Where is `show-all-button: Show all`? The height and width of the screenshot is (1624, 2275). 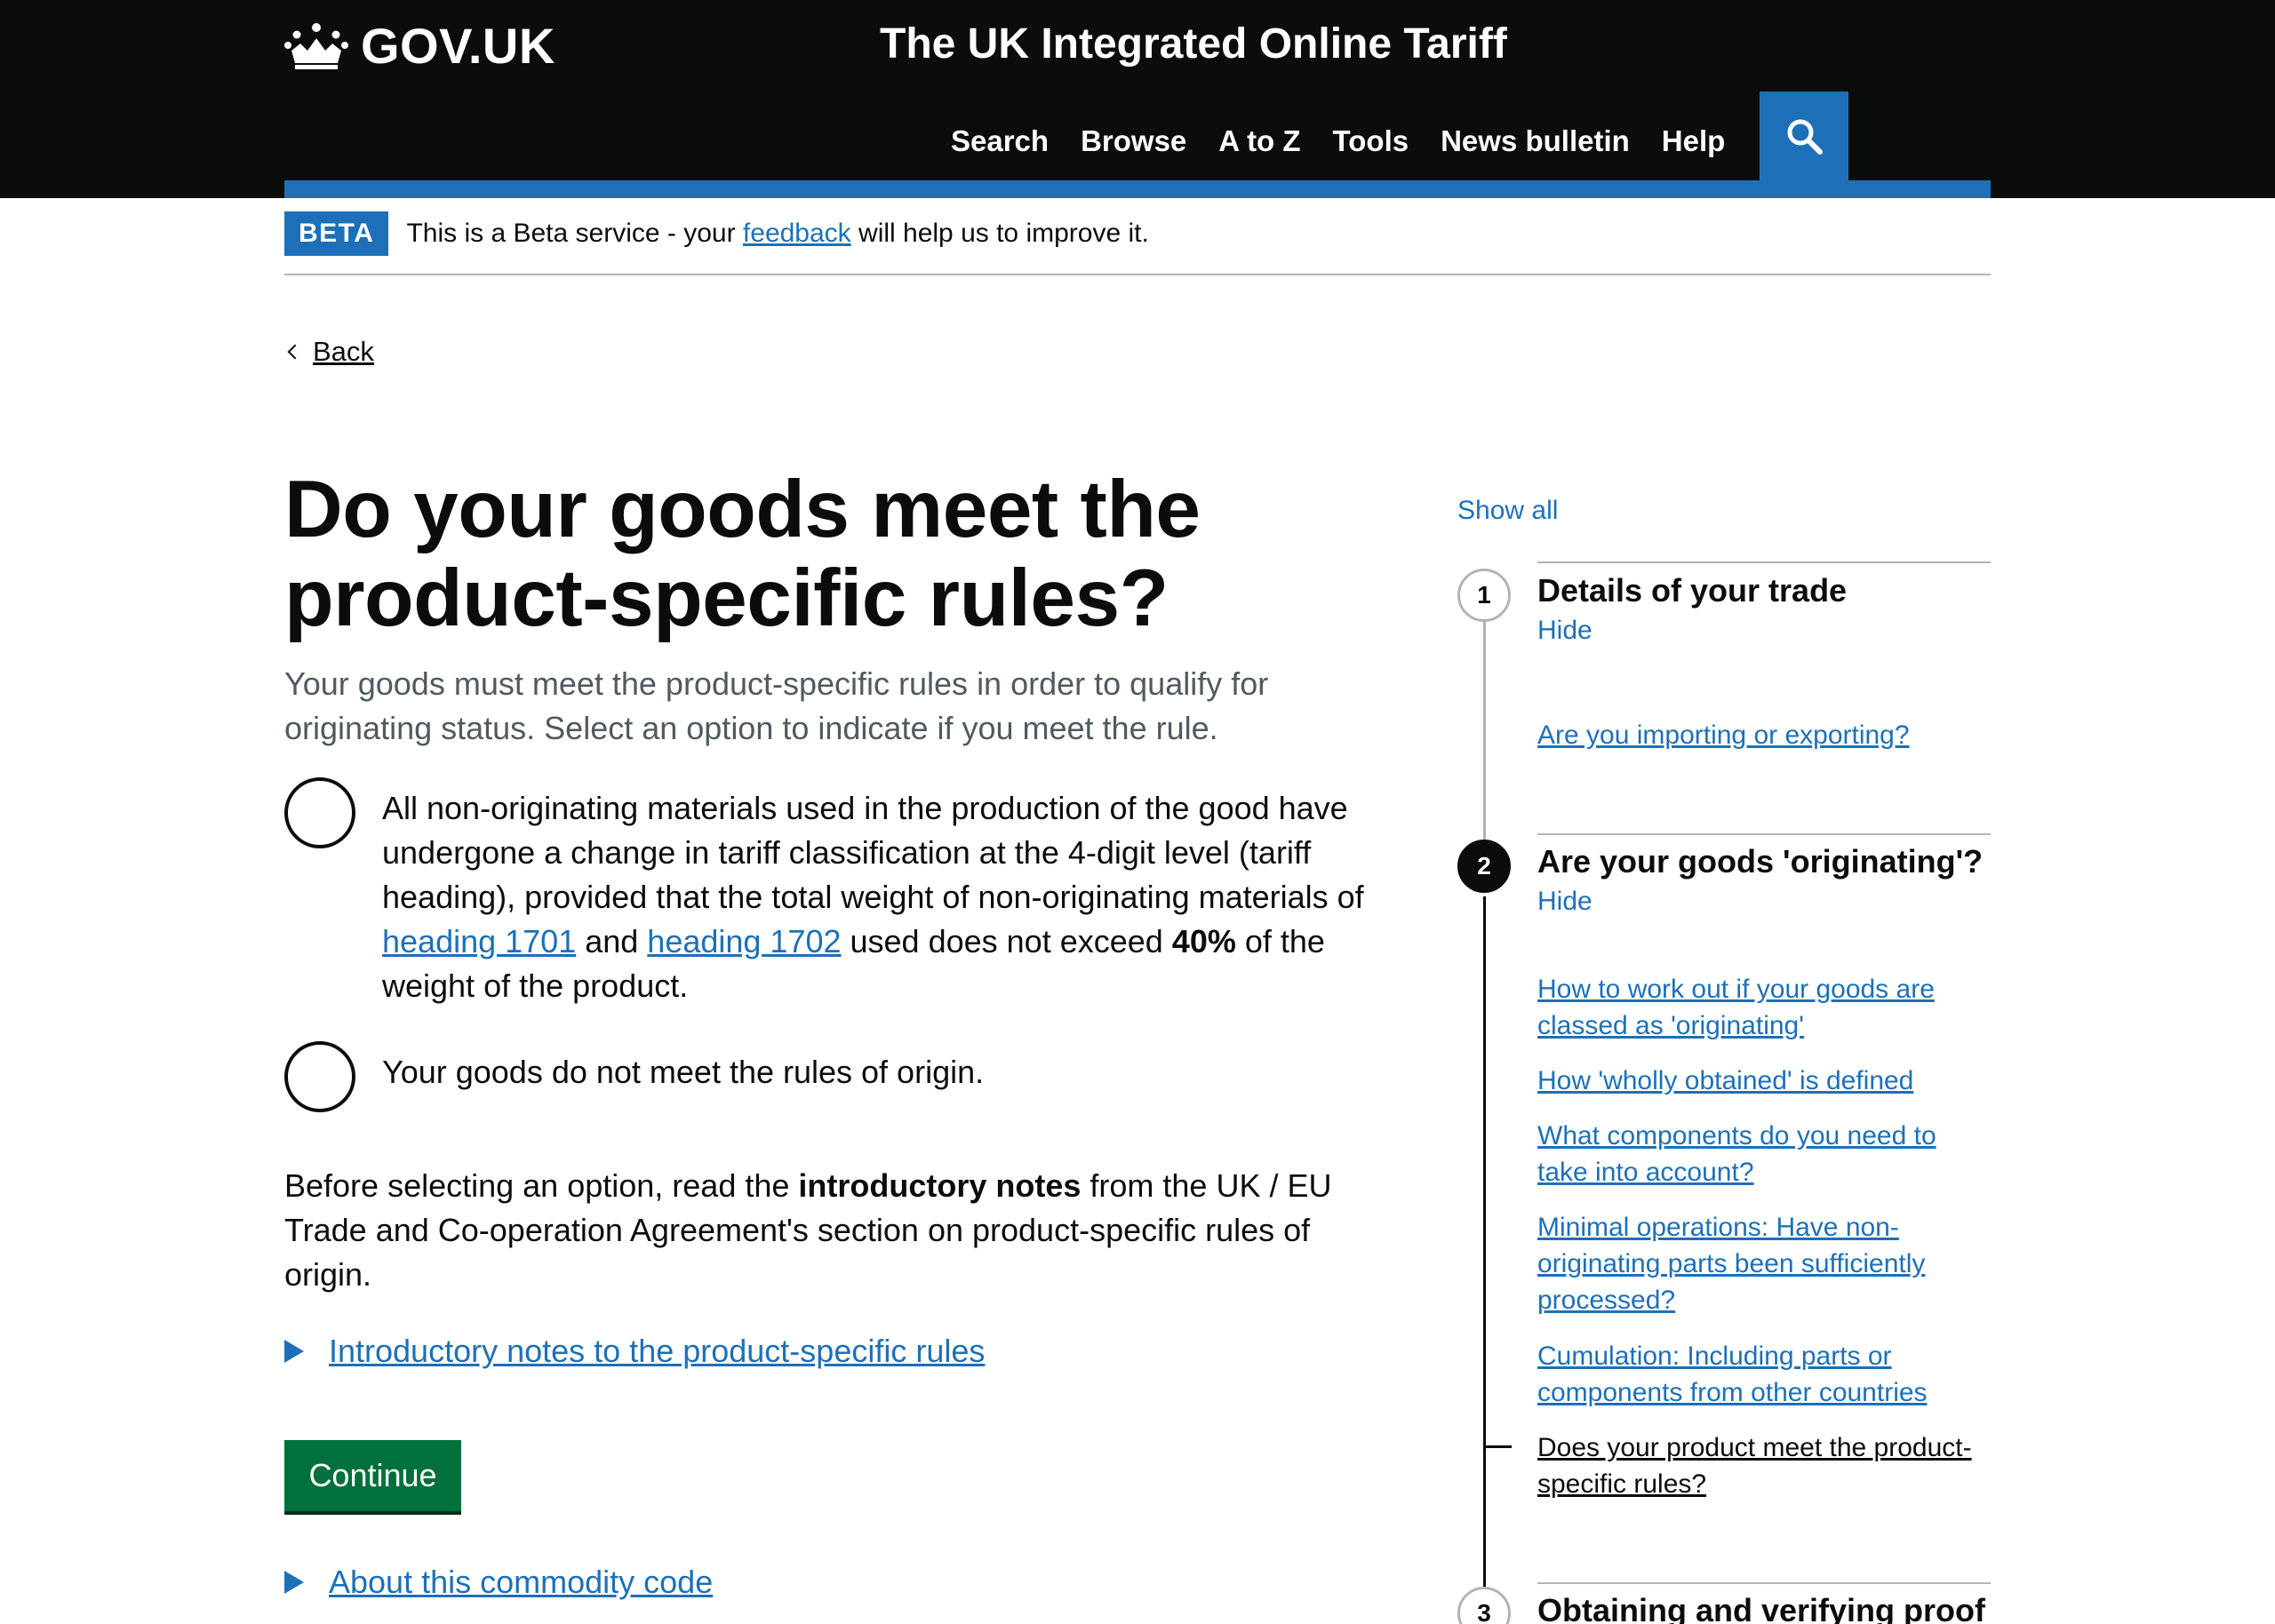
show-all-button: Show all is located at coordinates (1507, 511).